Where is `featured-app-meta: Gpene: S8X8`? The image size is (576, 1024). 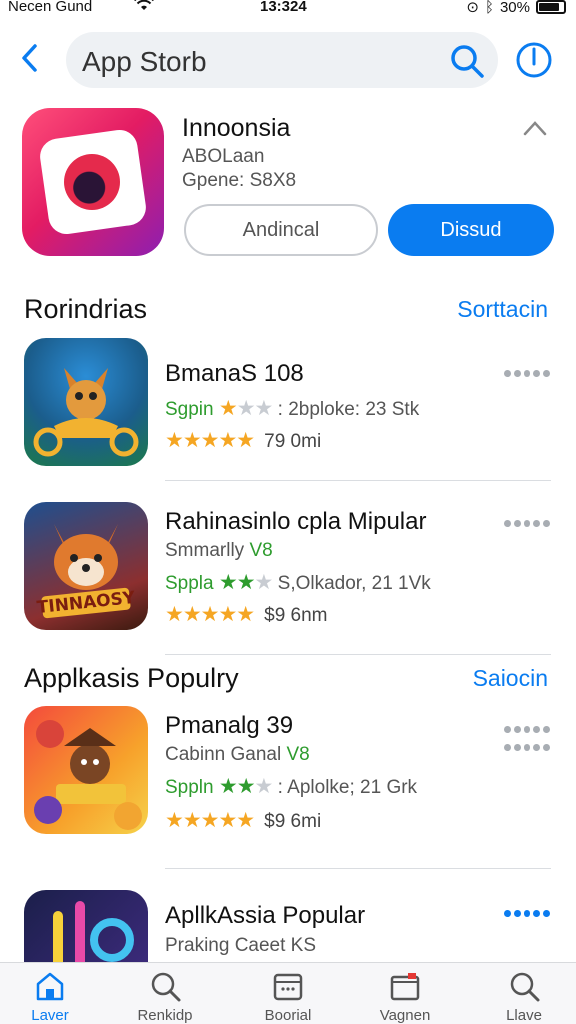
featured-app-meta: Gpene: S8X8 is located at coordinates (239, 180).